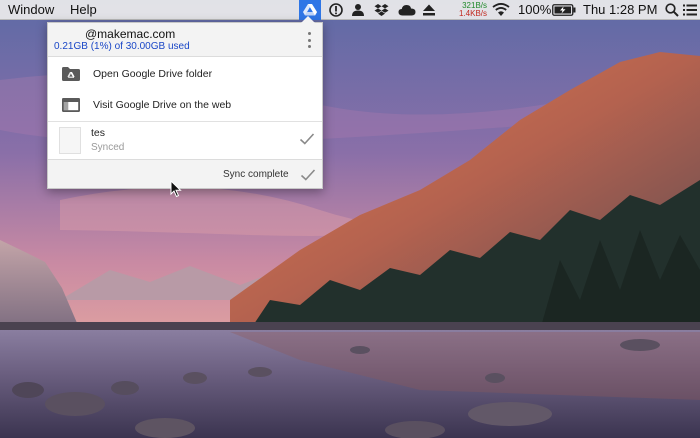 The height and width of the screenshot is (438, 700). Describe the element at coordinates (620, 10) in the screenshot. I see `menubar-clock: Thu 1:28 PM` at that location.